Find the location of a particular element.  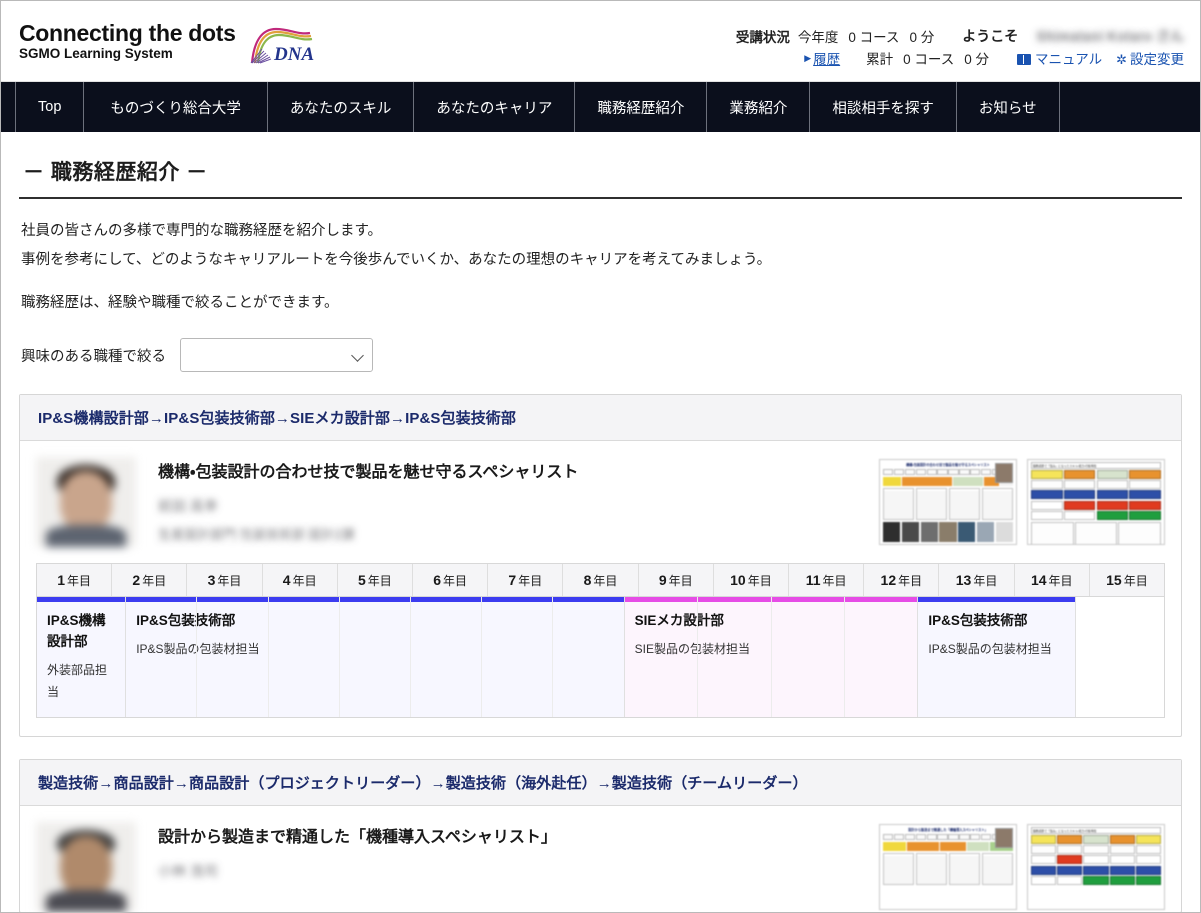

career-route-title: IP&S機構設計部→IP&S包装技術部→SIEメカ設計部→IP&S包装技術部 is located at coordinates (600, 418).